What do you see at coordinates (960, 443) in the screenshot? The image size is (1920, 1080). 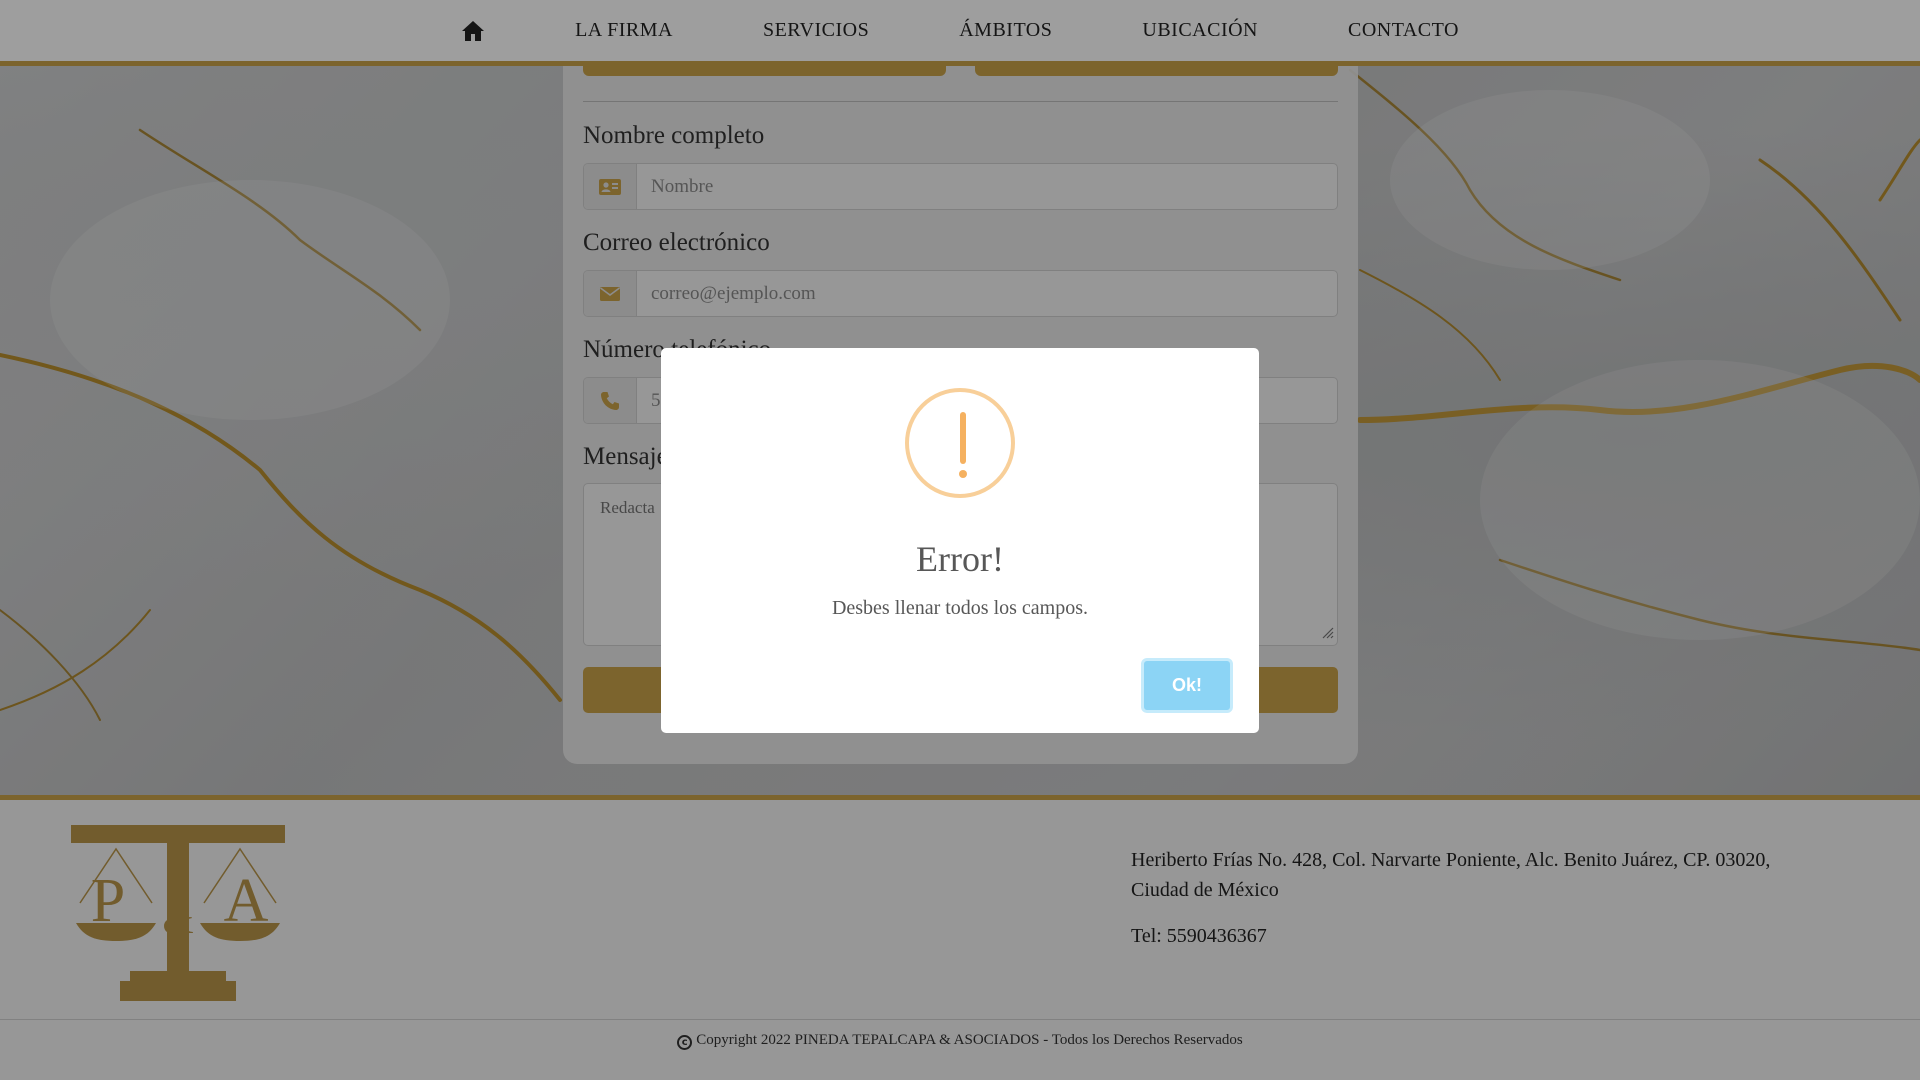 I see `warning-icon` at bounding box center [960, 443].